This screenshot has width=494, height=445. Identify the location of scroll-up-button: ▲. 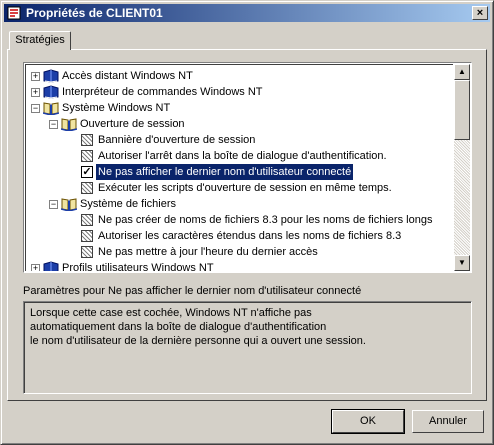
(462, 72).